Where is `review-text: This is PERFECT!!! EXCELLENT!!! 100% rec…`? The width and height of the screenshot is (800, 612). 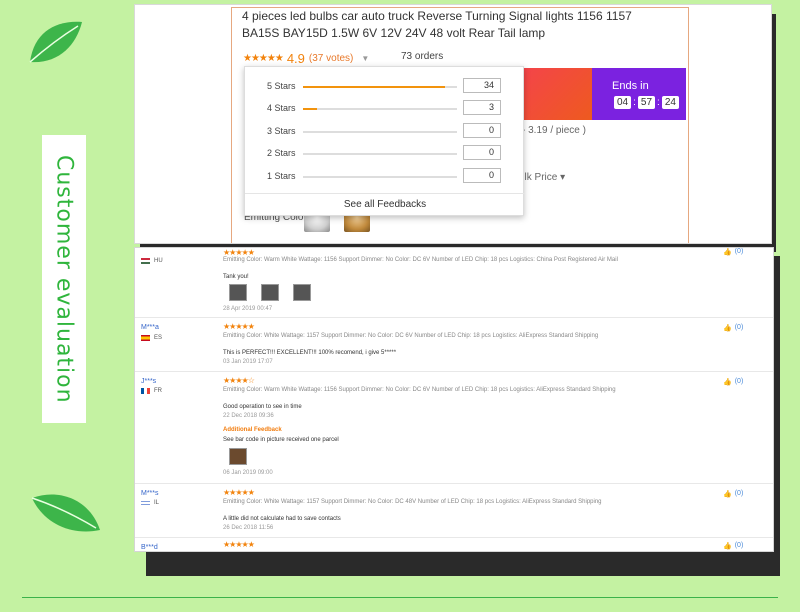
review-text: This is PERFECT!!! EXCELLENT!!! 100% rec… is located at coordinates (310, 353).